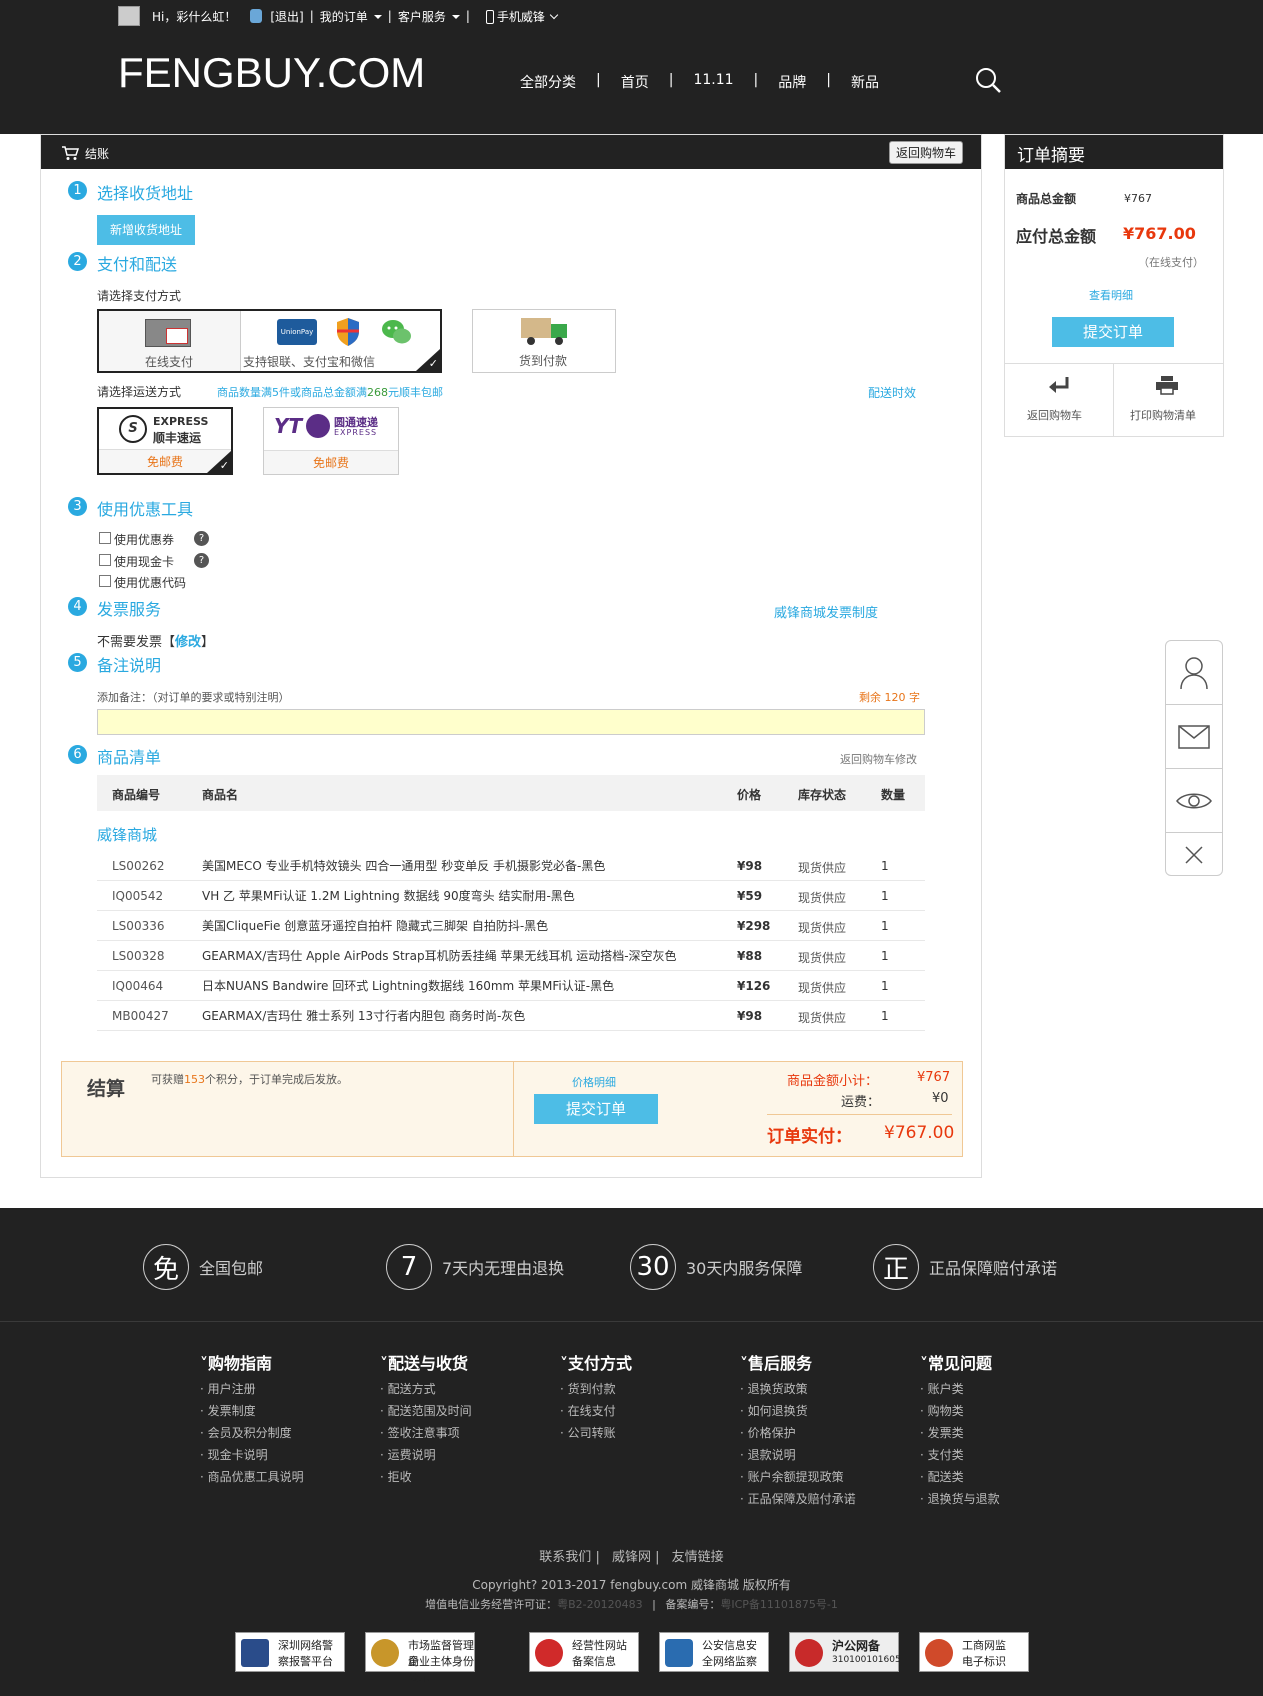 The image size is (1263, 1696). What do you see at coordinates (330, 392) in the screenshot?
I see `shipping-note: 商品数量满5件或商品总金额满268元顺丰包邮` at bounding box center [330, 392].